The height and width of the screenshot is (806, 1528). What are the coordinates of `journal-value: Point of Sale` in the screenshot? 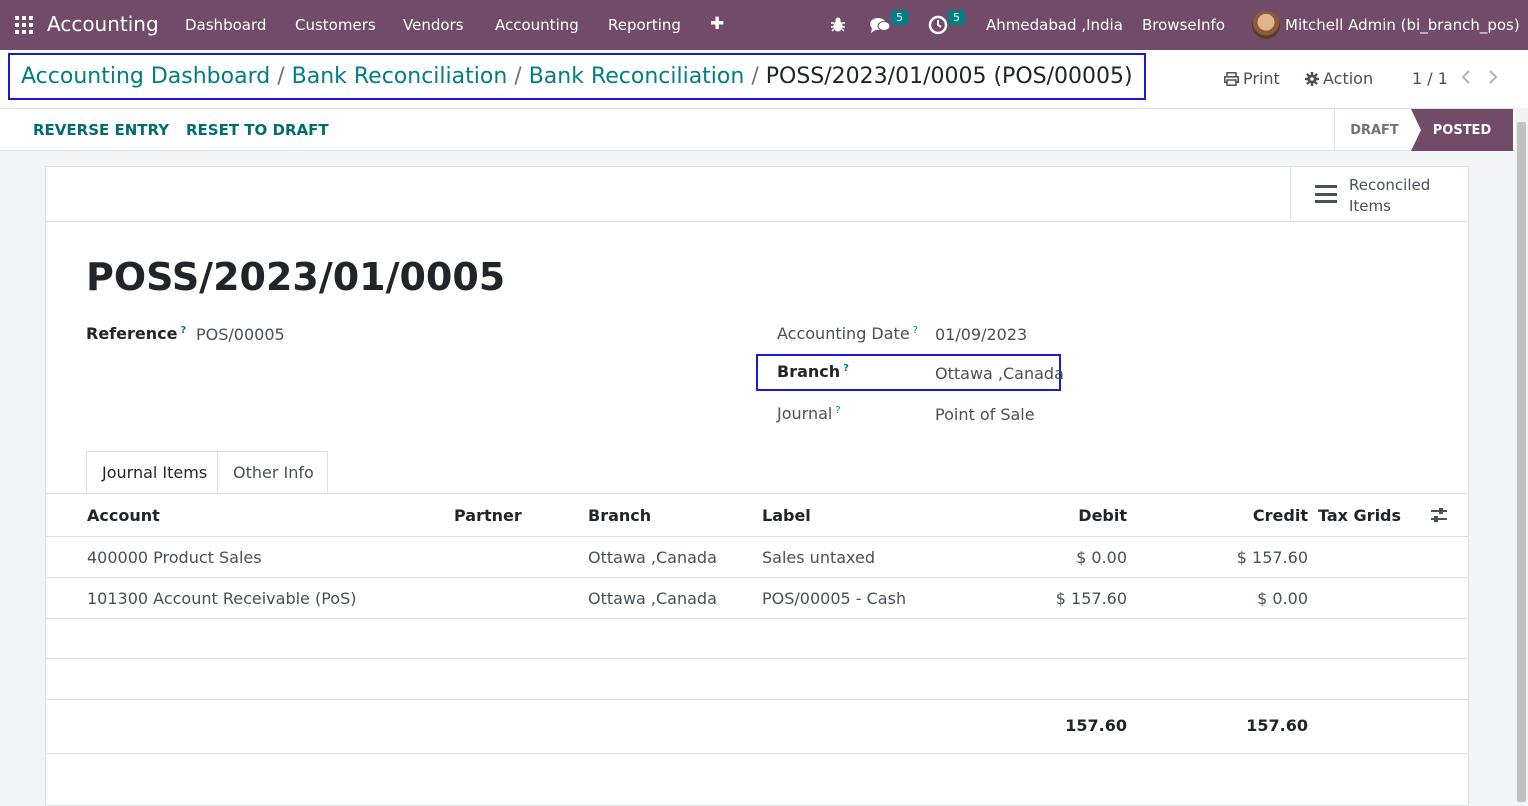 It's located at (985, 414).